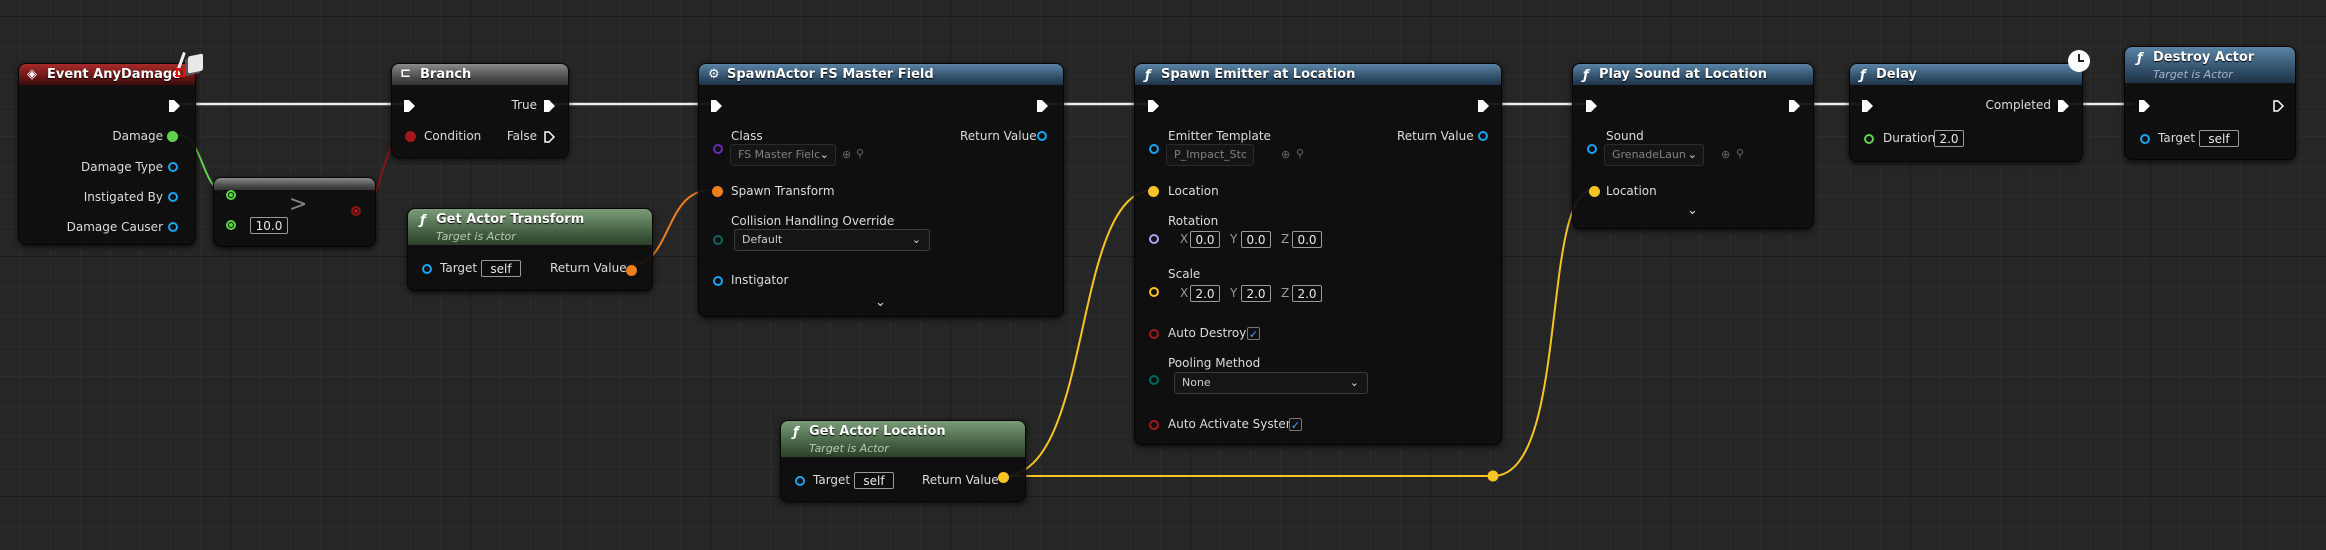 The image size is (2326, 550). Describe the element at coordinates (783, 155) in the screenshot. I see `class-picker-dropdown: FS Master Fielc ⌄` at that location.